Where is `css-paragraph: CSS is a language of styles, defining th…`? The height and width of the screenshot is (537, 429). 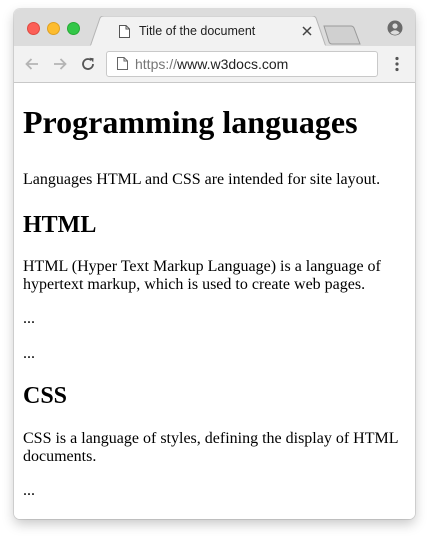
css-paragraph: CSS is a language of styles, defining th… is located at coordinates (210, 447).